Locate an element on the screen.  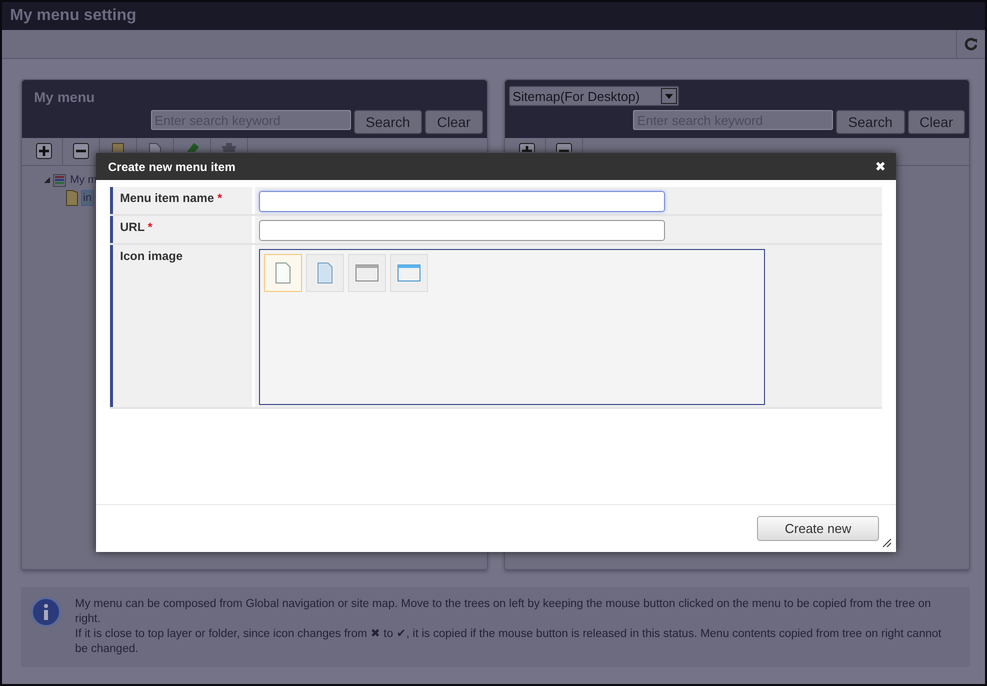
info-text: If it is close to top layer or folder, since icon changes from ✖ to ✔, it is copied if the mouse button is released in this status. Menu contents copied from tree on right cannot be changed. is located at coordinates (508, 642).